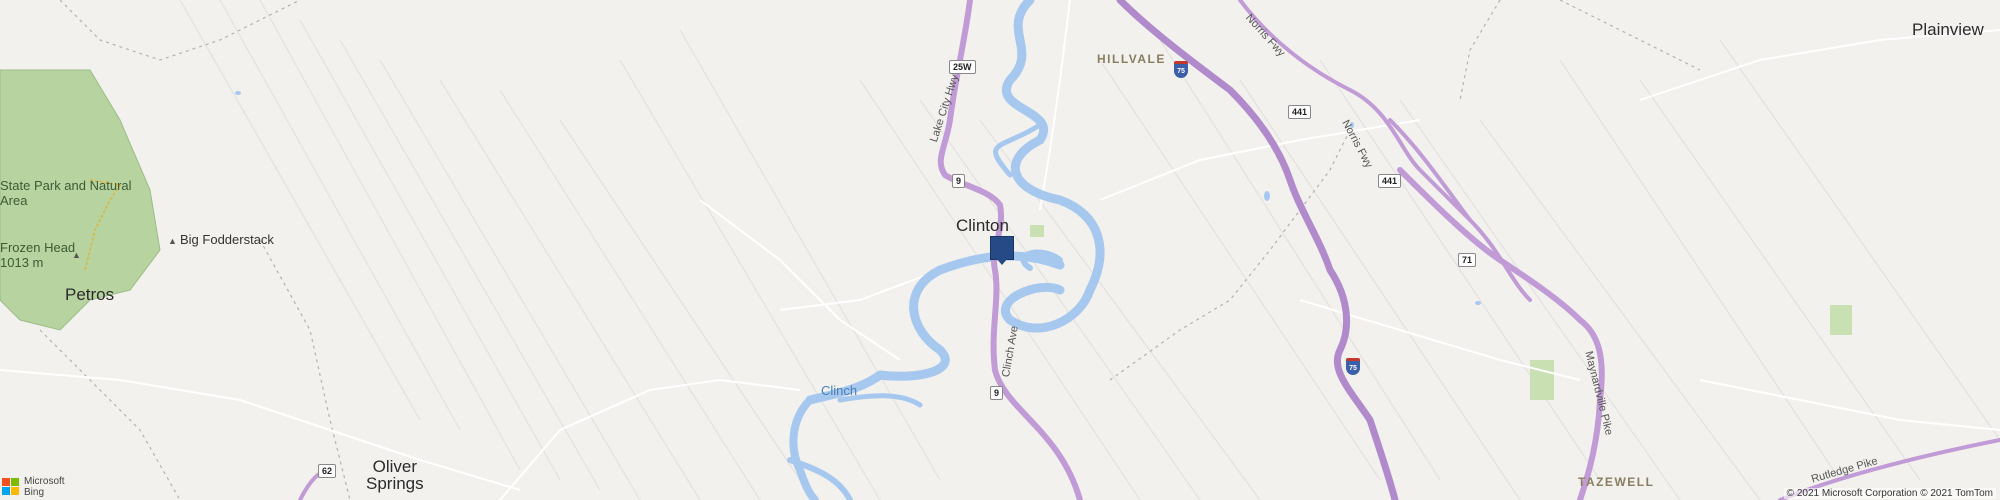  What do you see at coordinates (1300, 112) in the screenshot?
I see `route-shield-441-a: 441` at bounding box center [1300, 112].